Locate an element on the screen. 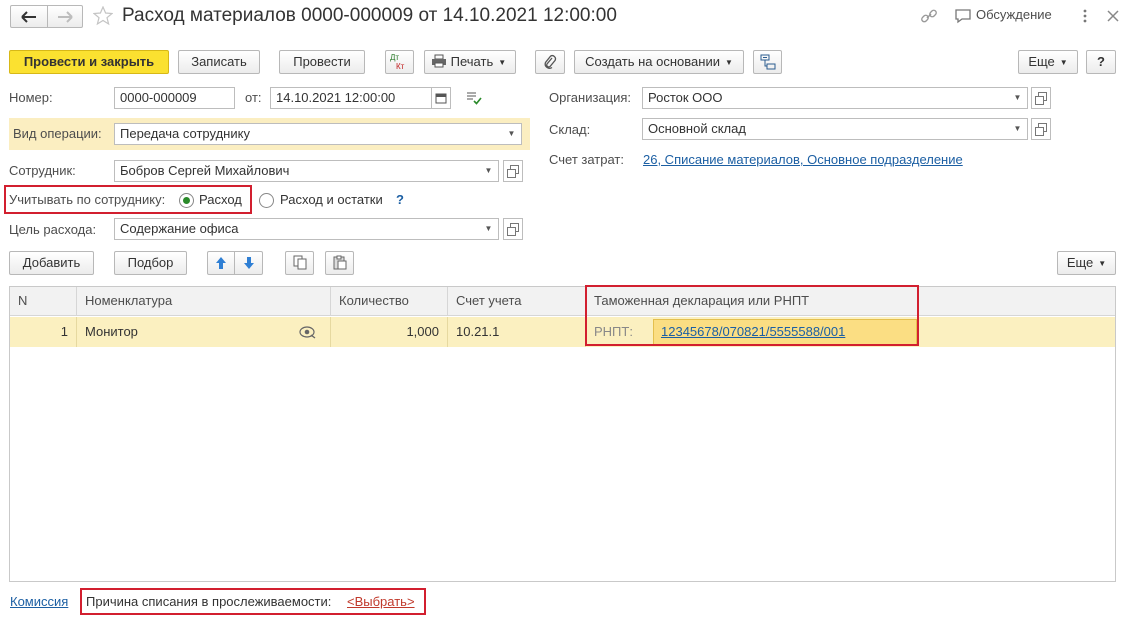 Image resolution: width=1130 pixels, height=618 pixels. column-header-quantity: Количество is located at coordinates (389, 301).